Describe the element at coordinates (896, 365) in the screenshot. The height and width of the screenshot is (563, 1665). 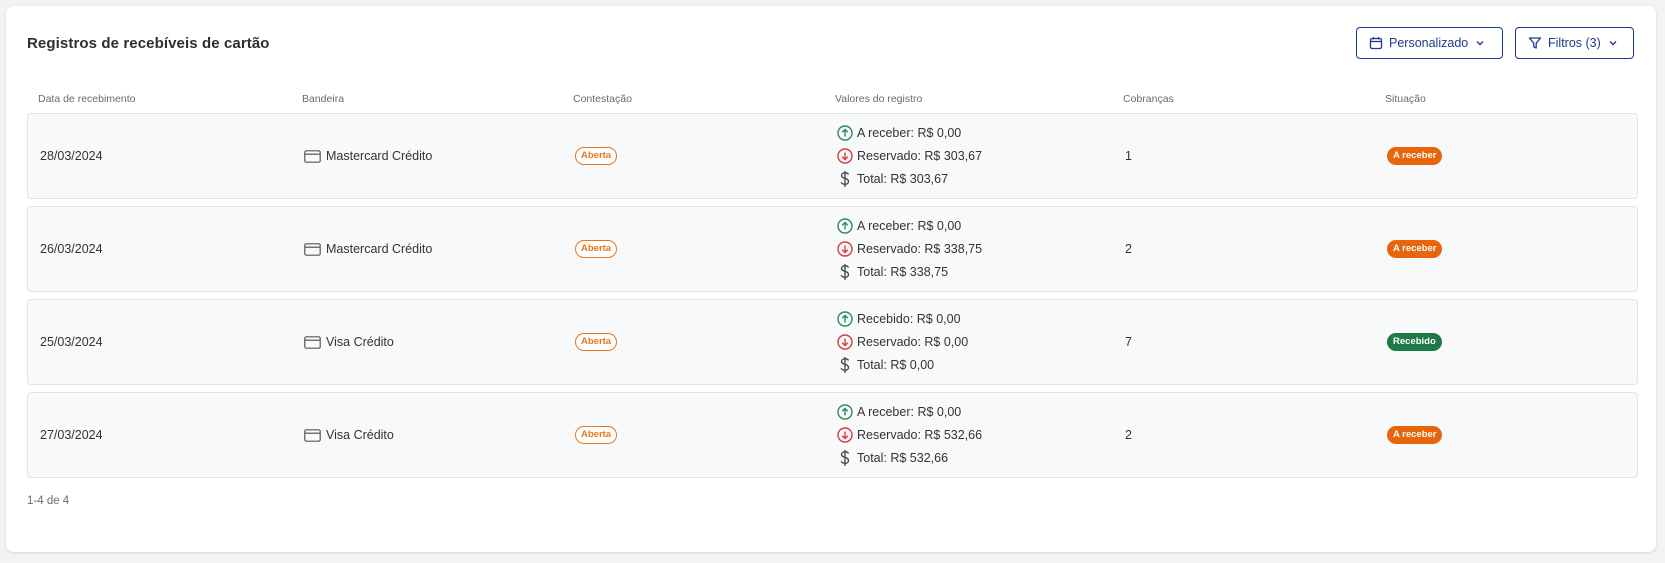
I see `value-total-text: Total: R$ 0,00` at that location.